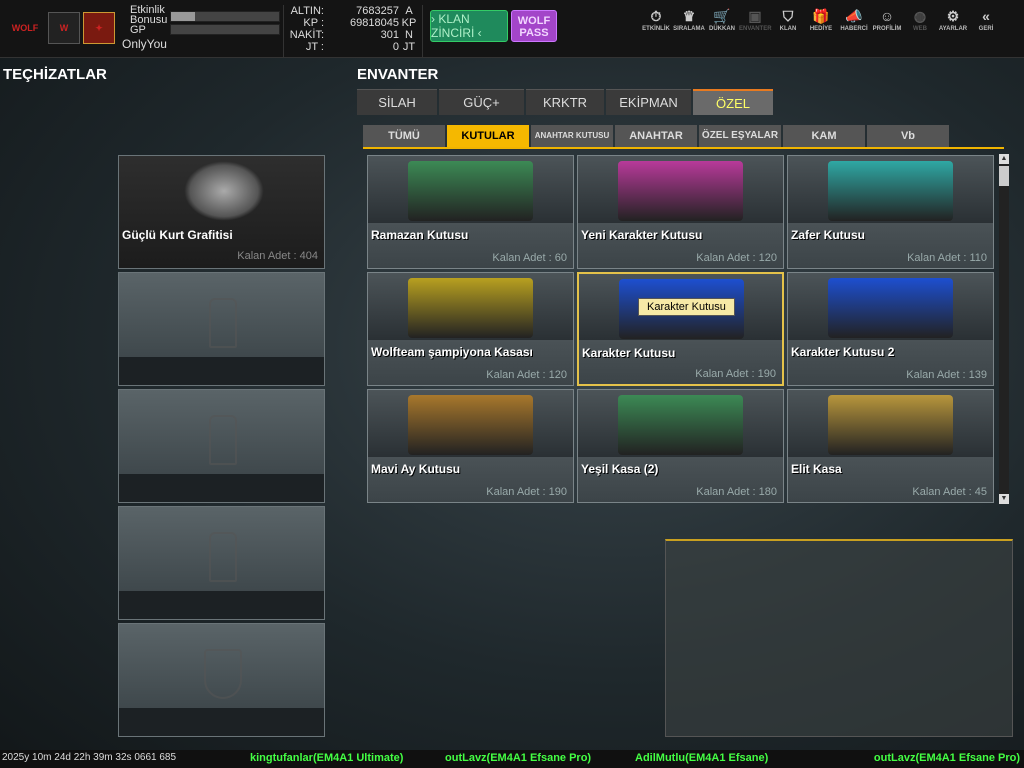 This screenshot has width=1024, height=768. I want to click on item-name: Yeni Karakter Kutusu, so click(642, 235).